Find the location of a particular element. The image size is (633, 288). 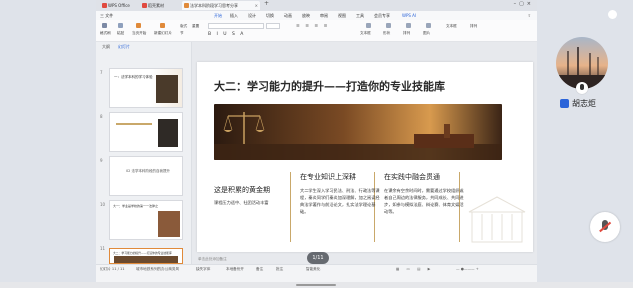

menu-view: 视图 is located at coordinates (342, 15).